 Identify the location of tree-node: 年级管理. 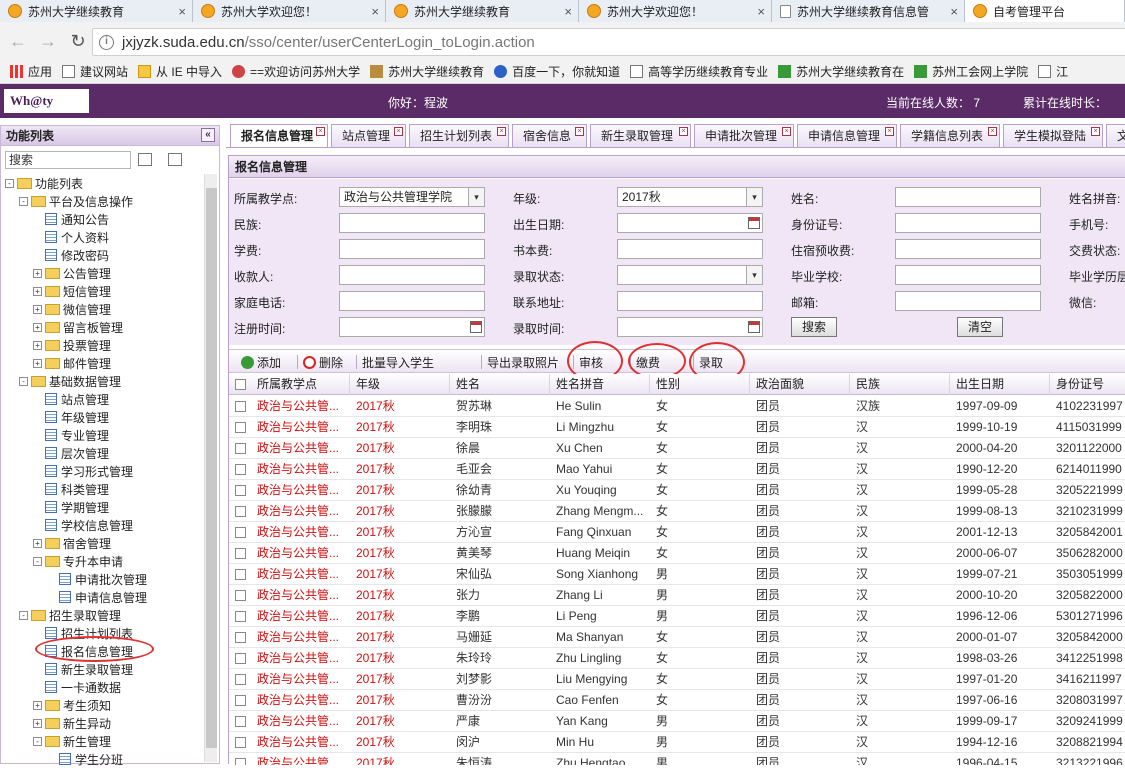
(77, 417).